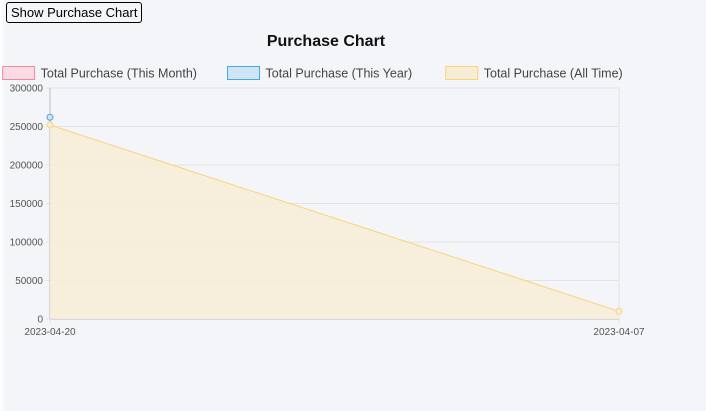 The width and height of the screenshot is (706, 411). I want to click on y-tick-label: 0, so click(40, 320).